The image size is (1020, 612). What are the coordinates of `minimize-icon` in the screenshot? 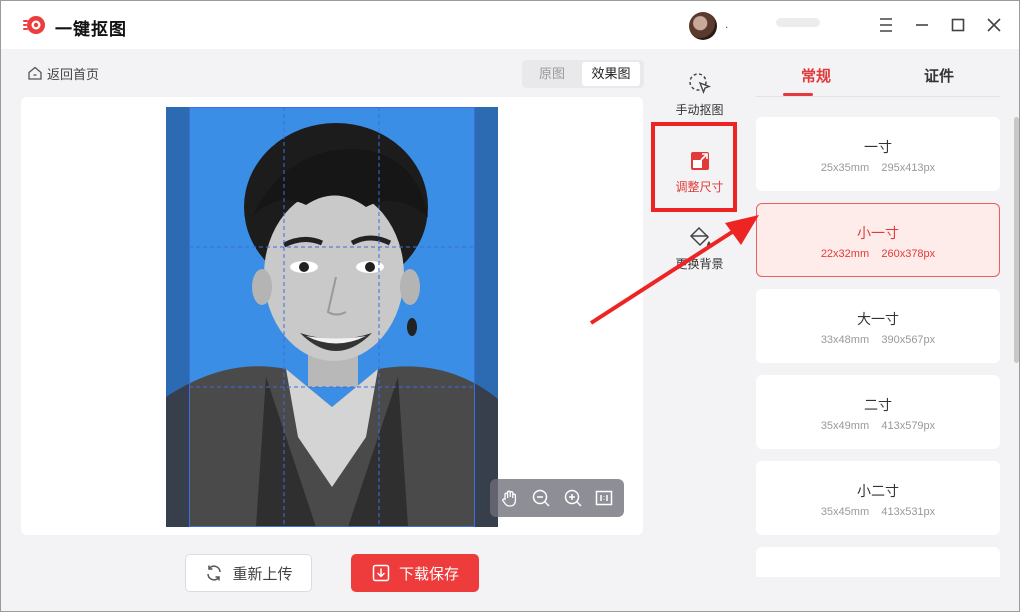 It's located at (922, 25).